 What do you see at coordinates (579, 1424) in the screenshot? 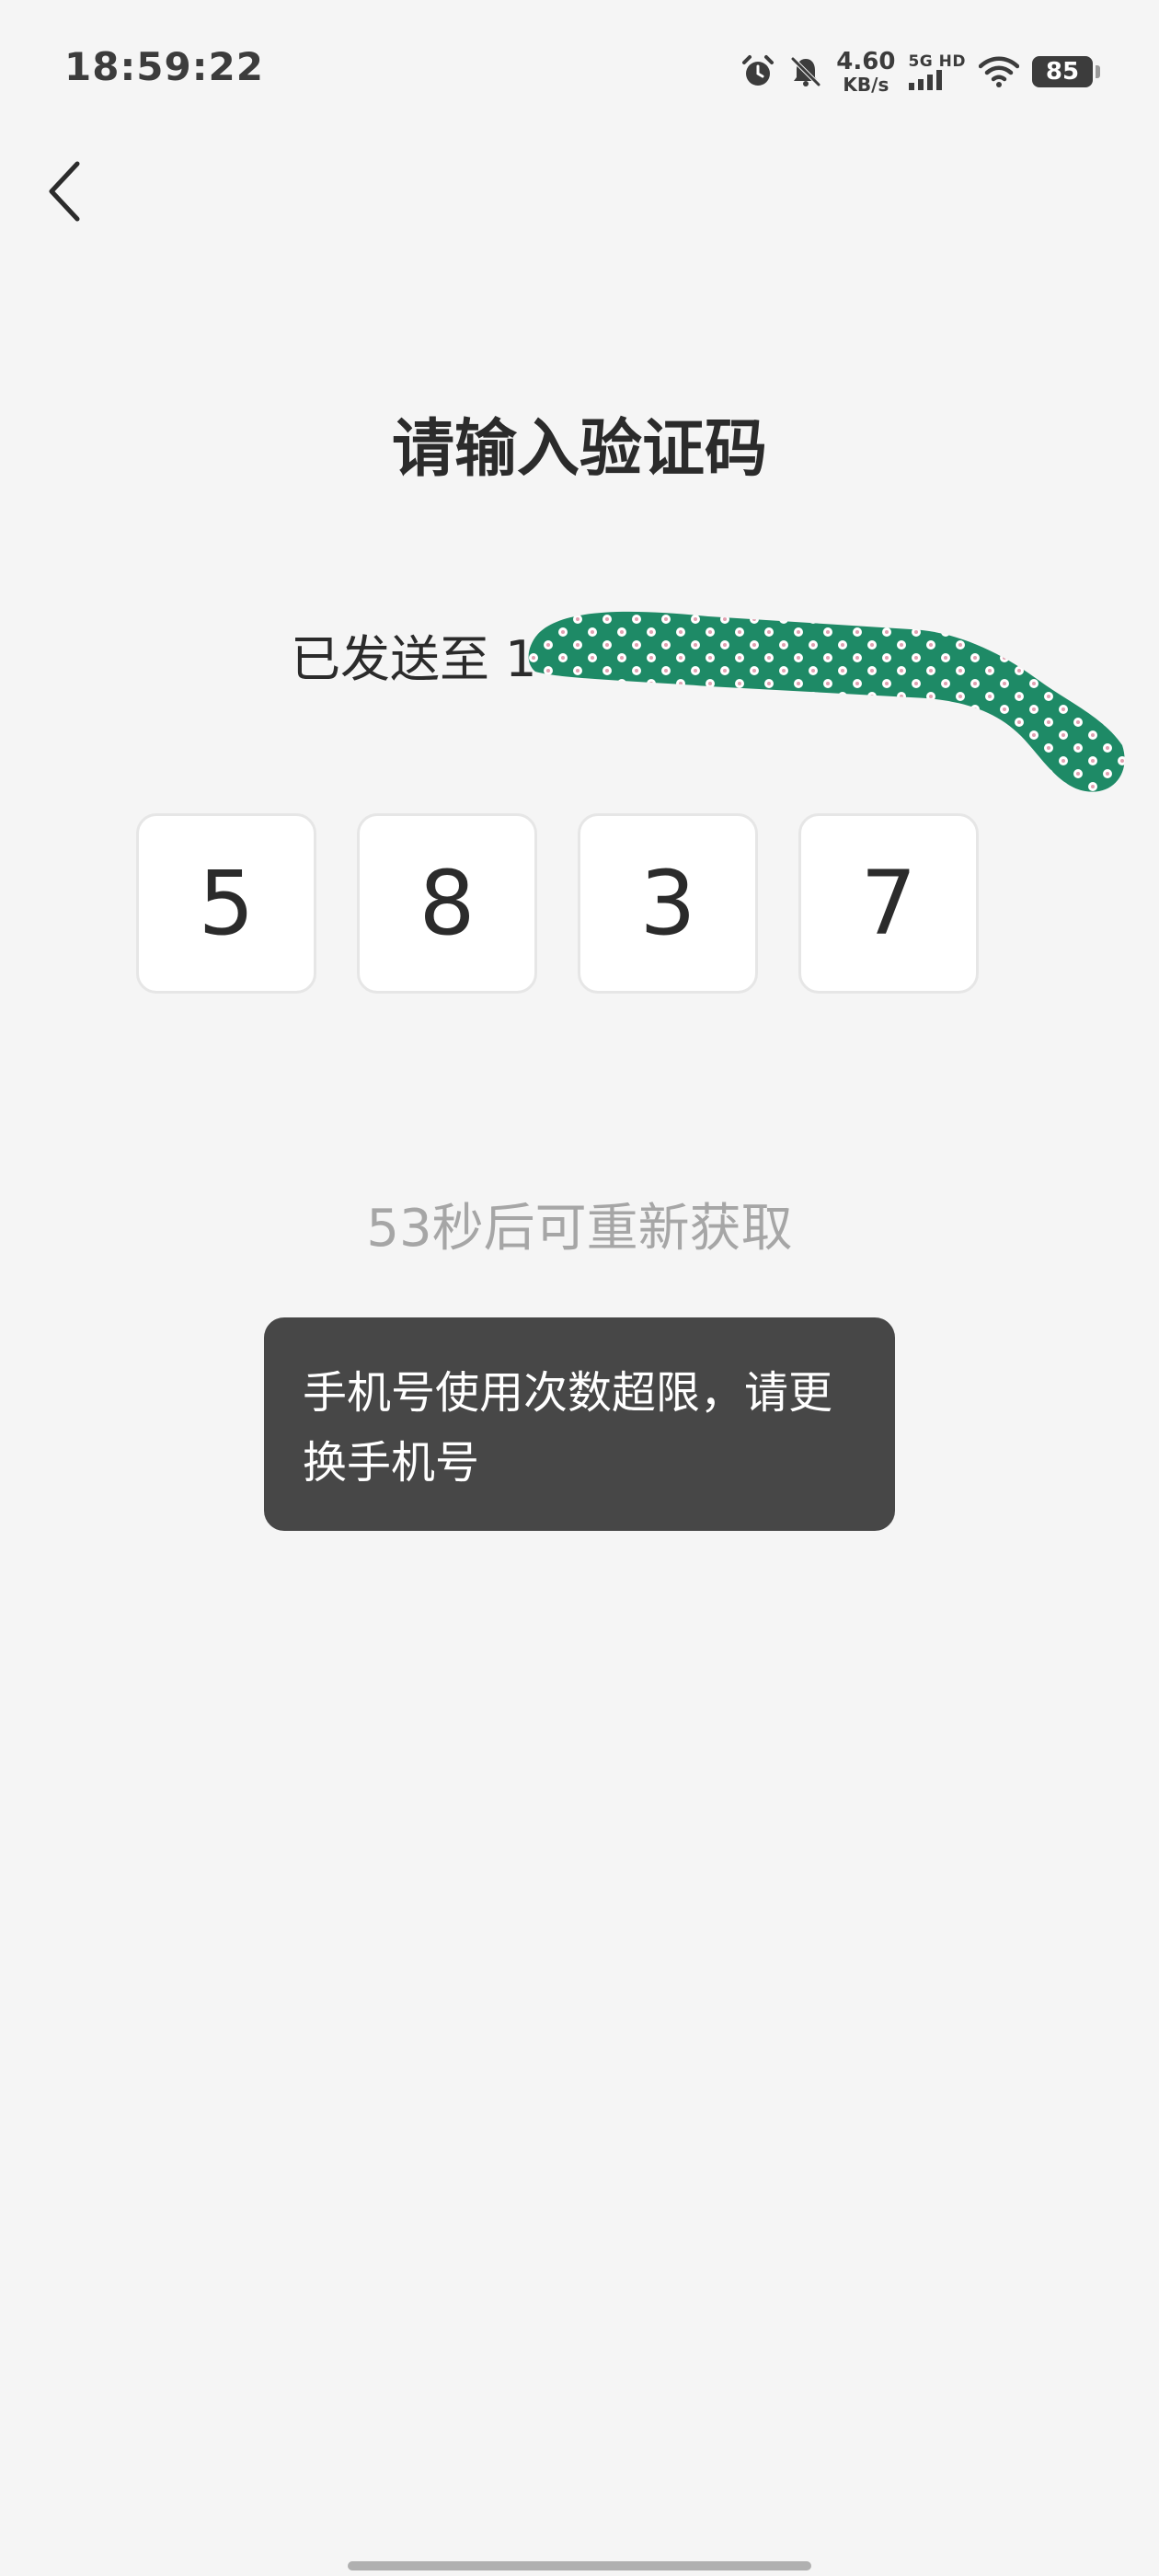
I see `toast-message: 手机号使用次数超限，请更换手机号` at bounding box center [579, 1424].